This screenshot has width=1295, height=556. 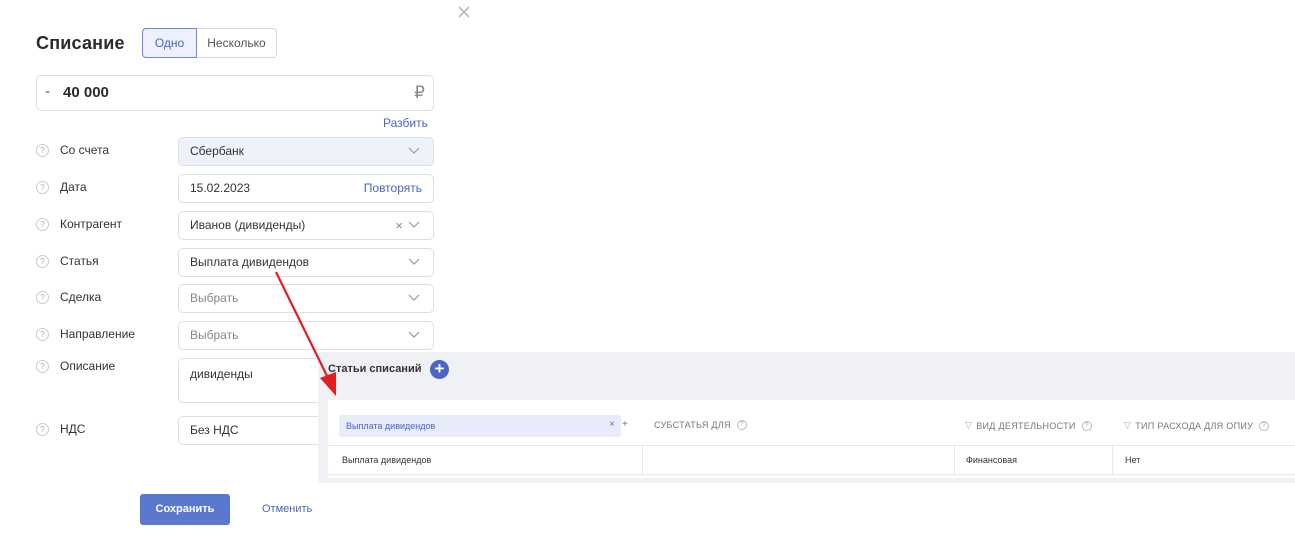 I want to click on date-label-text: Дата, so click(x=73, y=187).